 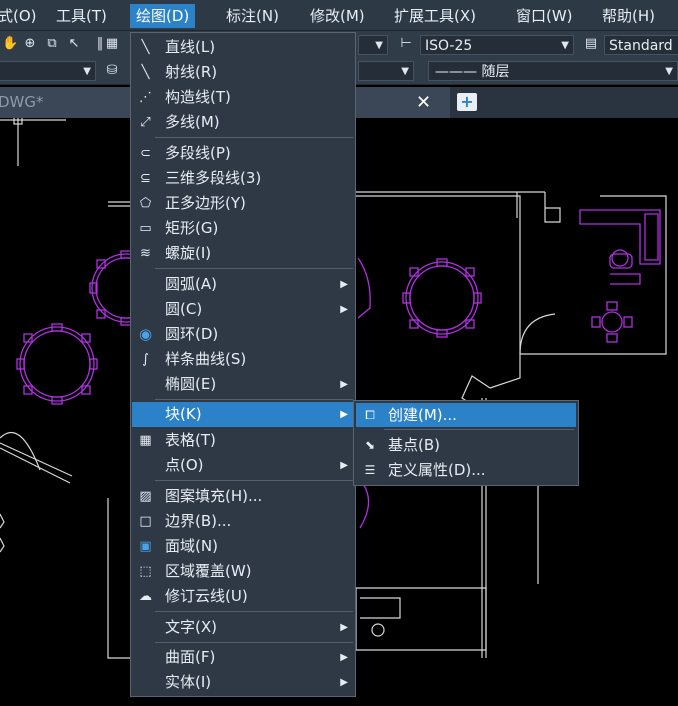 What do you see at coordinates (435, 16) in the screenshot?
I see `menu-extended-tools: 扩展工具(X)` at bounding box center [435, 16].